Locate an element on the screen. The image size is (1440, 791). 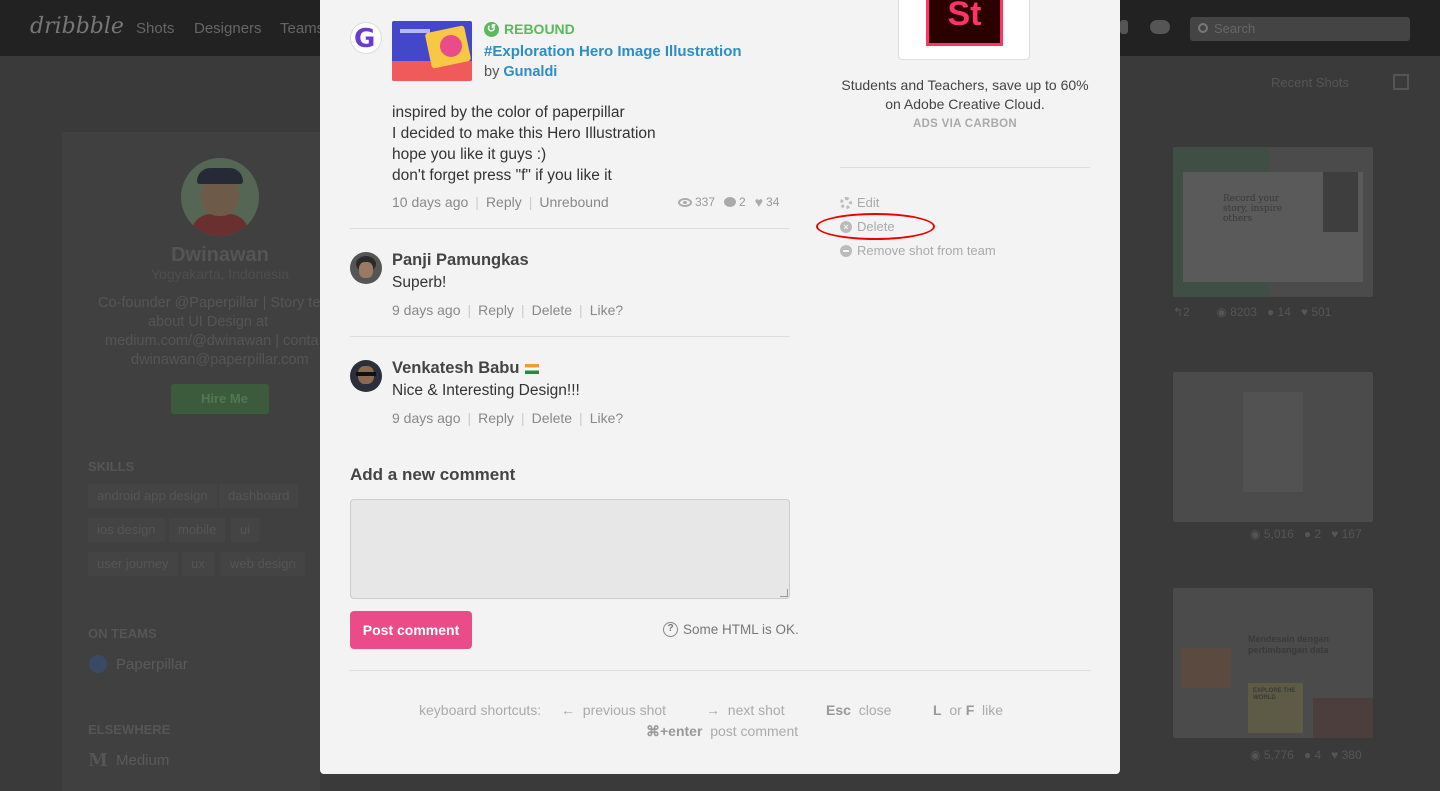
comment-text: Nice & Interesting Design!!! is located at coordinates (486, 390).